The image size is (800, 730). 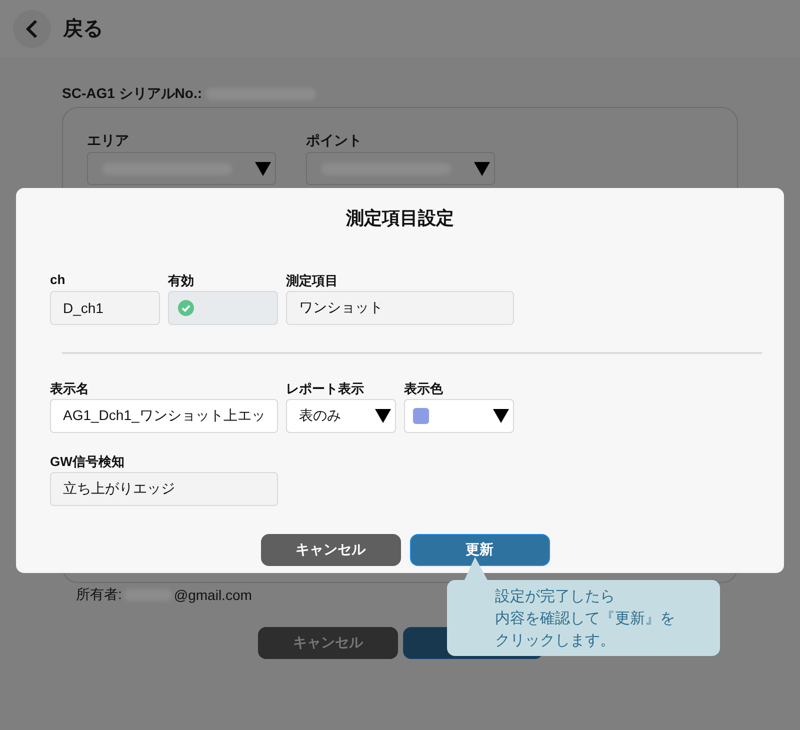 What do you see at coordinates (459, 416) in the screenshot?
I see `color-select` at bounding box center [459, 416].